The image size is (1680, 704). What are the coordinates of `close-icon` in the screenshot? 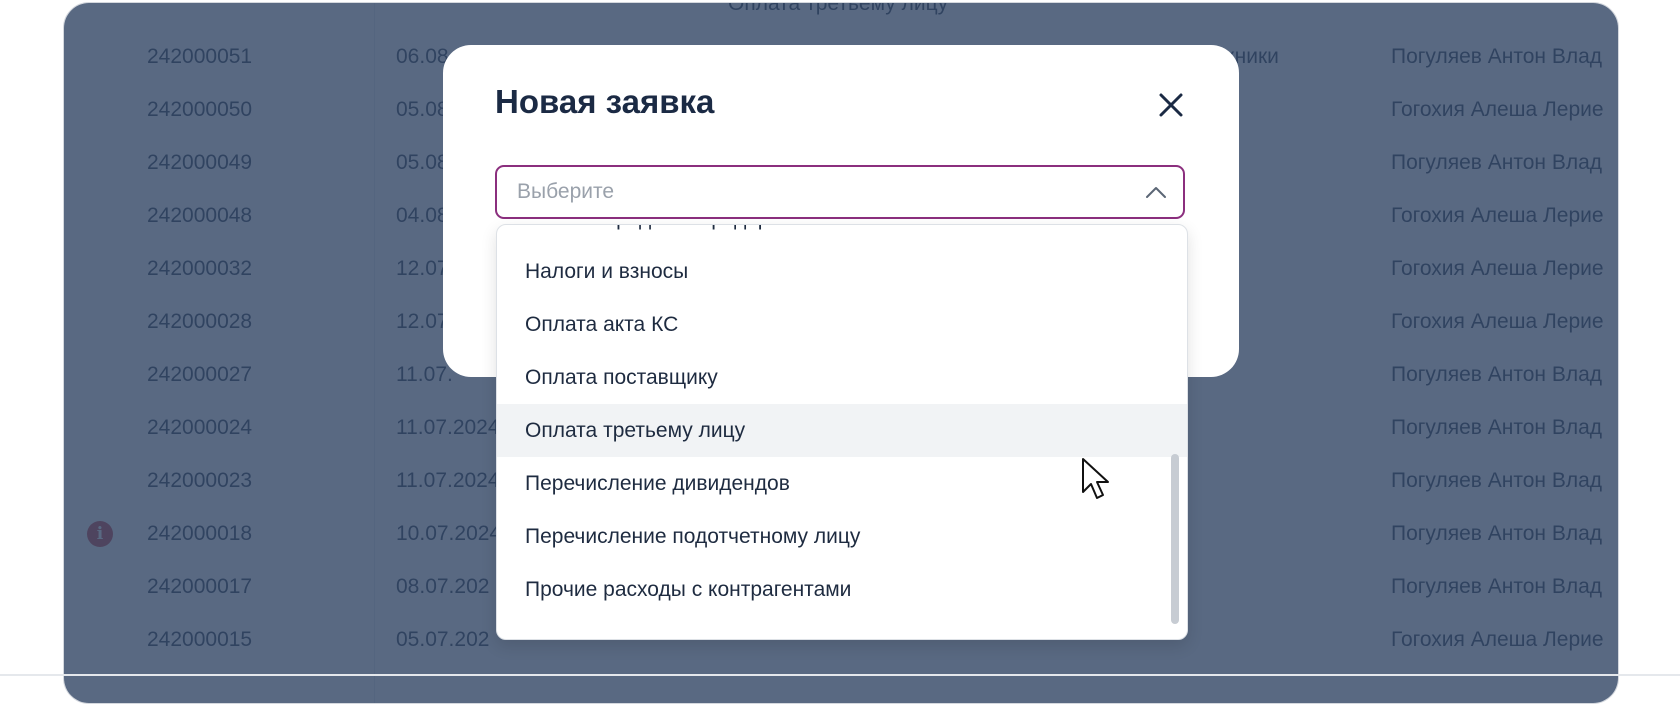 It's located at (1171, 105).